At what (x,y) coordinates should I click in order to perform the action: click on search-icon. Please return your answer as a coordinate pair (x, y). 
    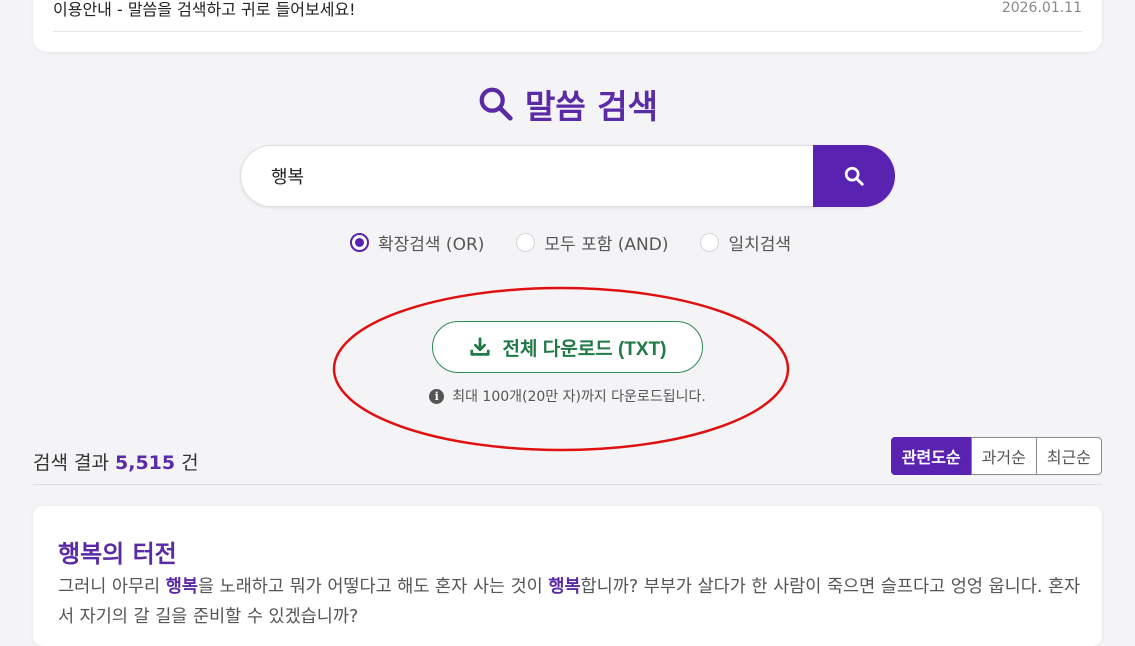
    Looking at the image, I should click on (854, 176).